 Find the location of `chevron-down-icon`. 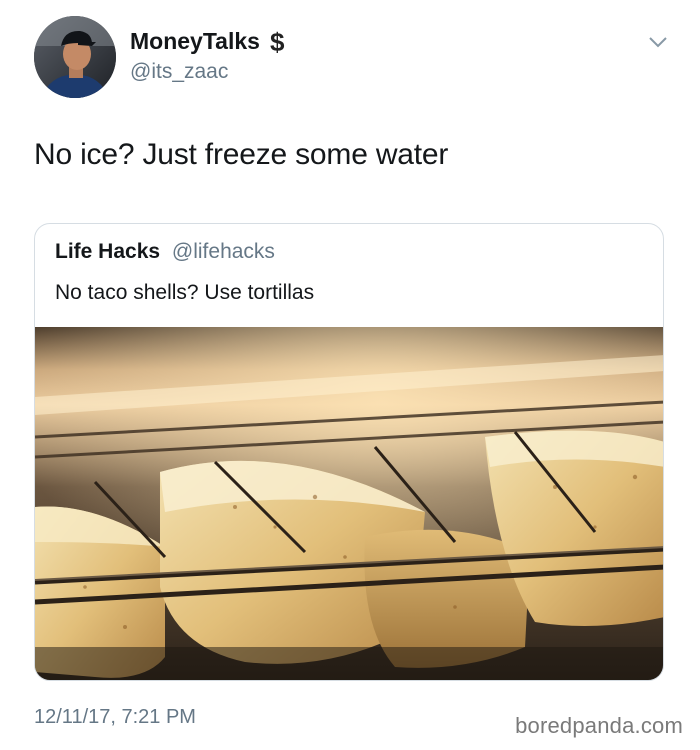

chevron-down-icon is located at coordinates (658, 42).